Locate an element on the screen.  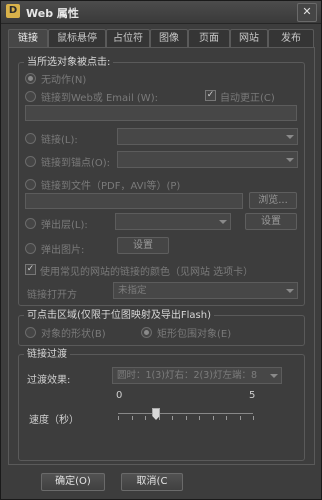
tab-image: 图像 is located at coordinates (169, 38).